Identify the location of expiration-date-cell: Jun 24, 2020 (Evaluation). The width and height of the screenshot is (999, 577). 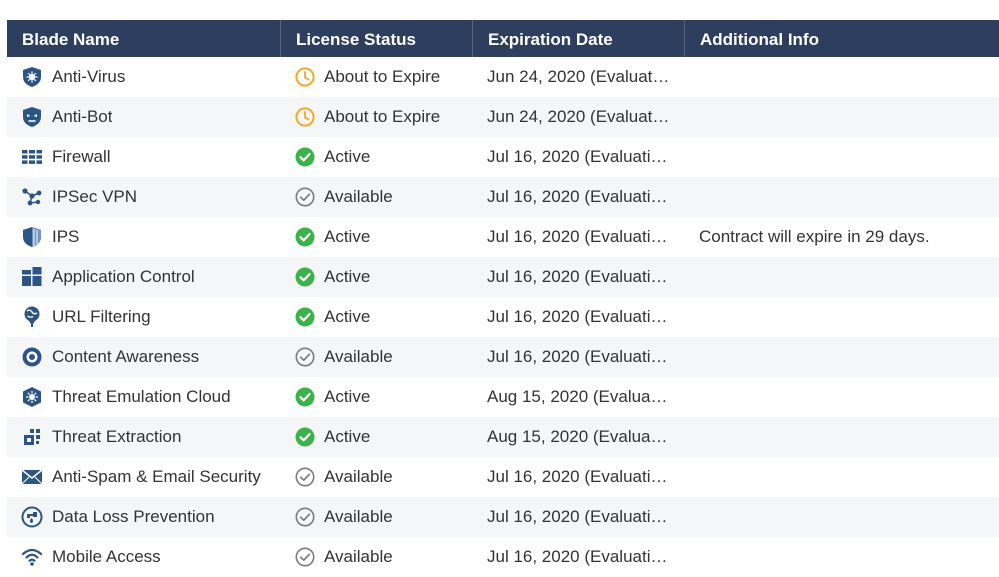
(579, 117).